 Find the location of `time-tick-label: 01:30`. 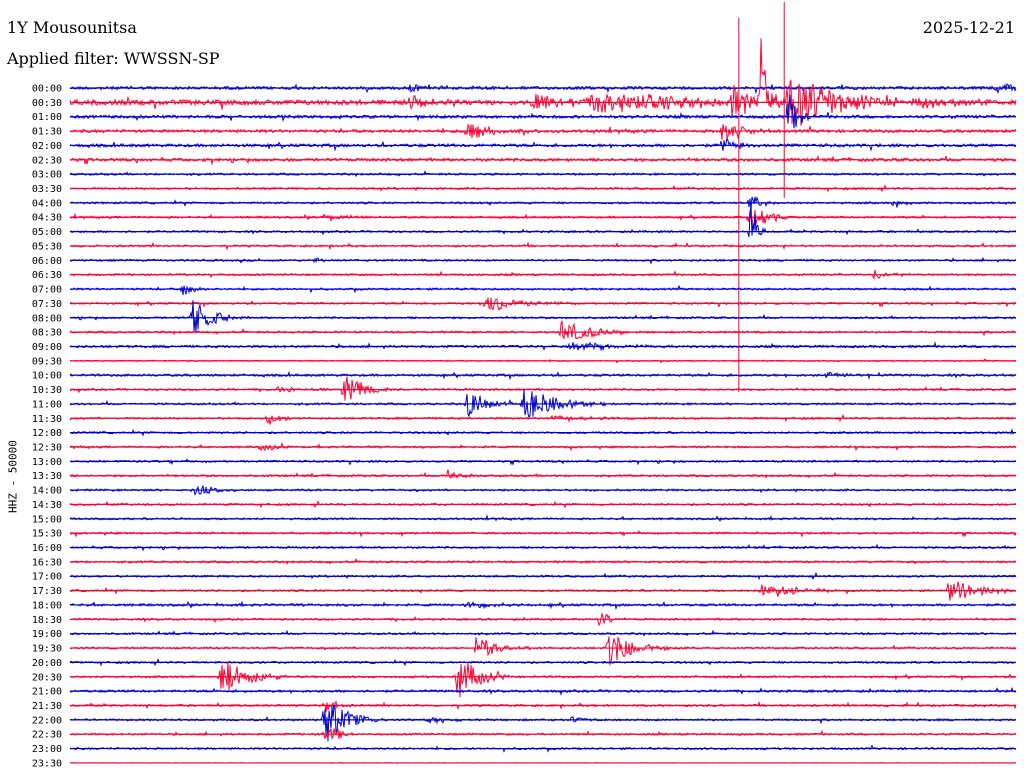

time-tick-label: 01:30 is located at coordinates (47, 132).